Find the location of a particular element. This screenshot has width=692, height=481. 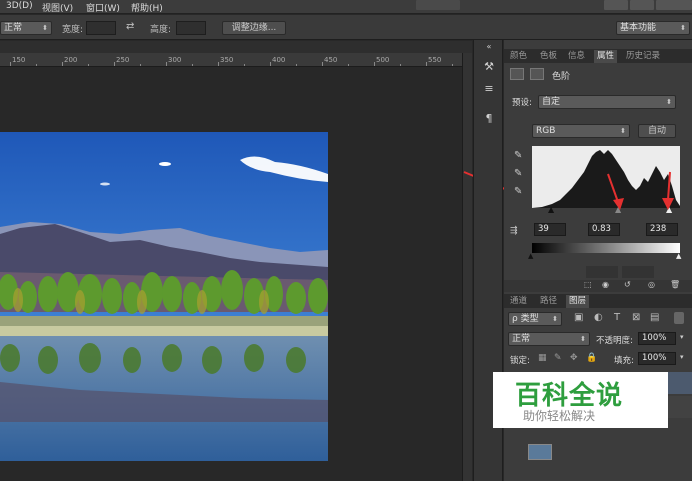

collapse-icon: « is located at coordinates (489, 47).